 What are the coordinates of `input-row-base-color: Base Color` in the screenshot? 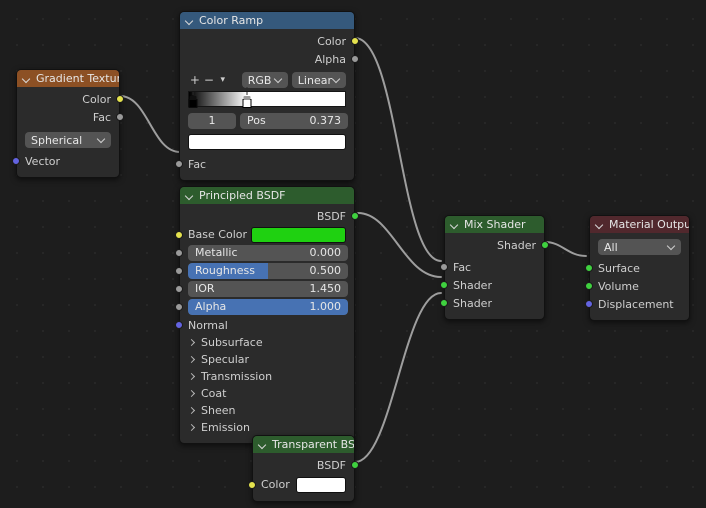 It's located at (264, 235).